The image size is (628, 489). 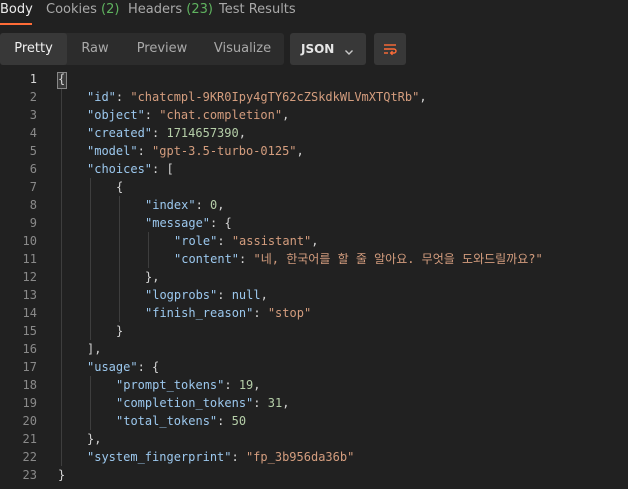 I want to click on json-number-value: 19, so click(x=246, y=385).